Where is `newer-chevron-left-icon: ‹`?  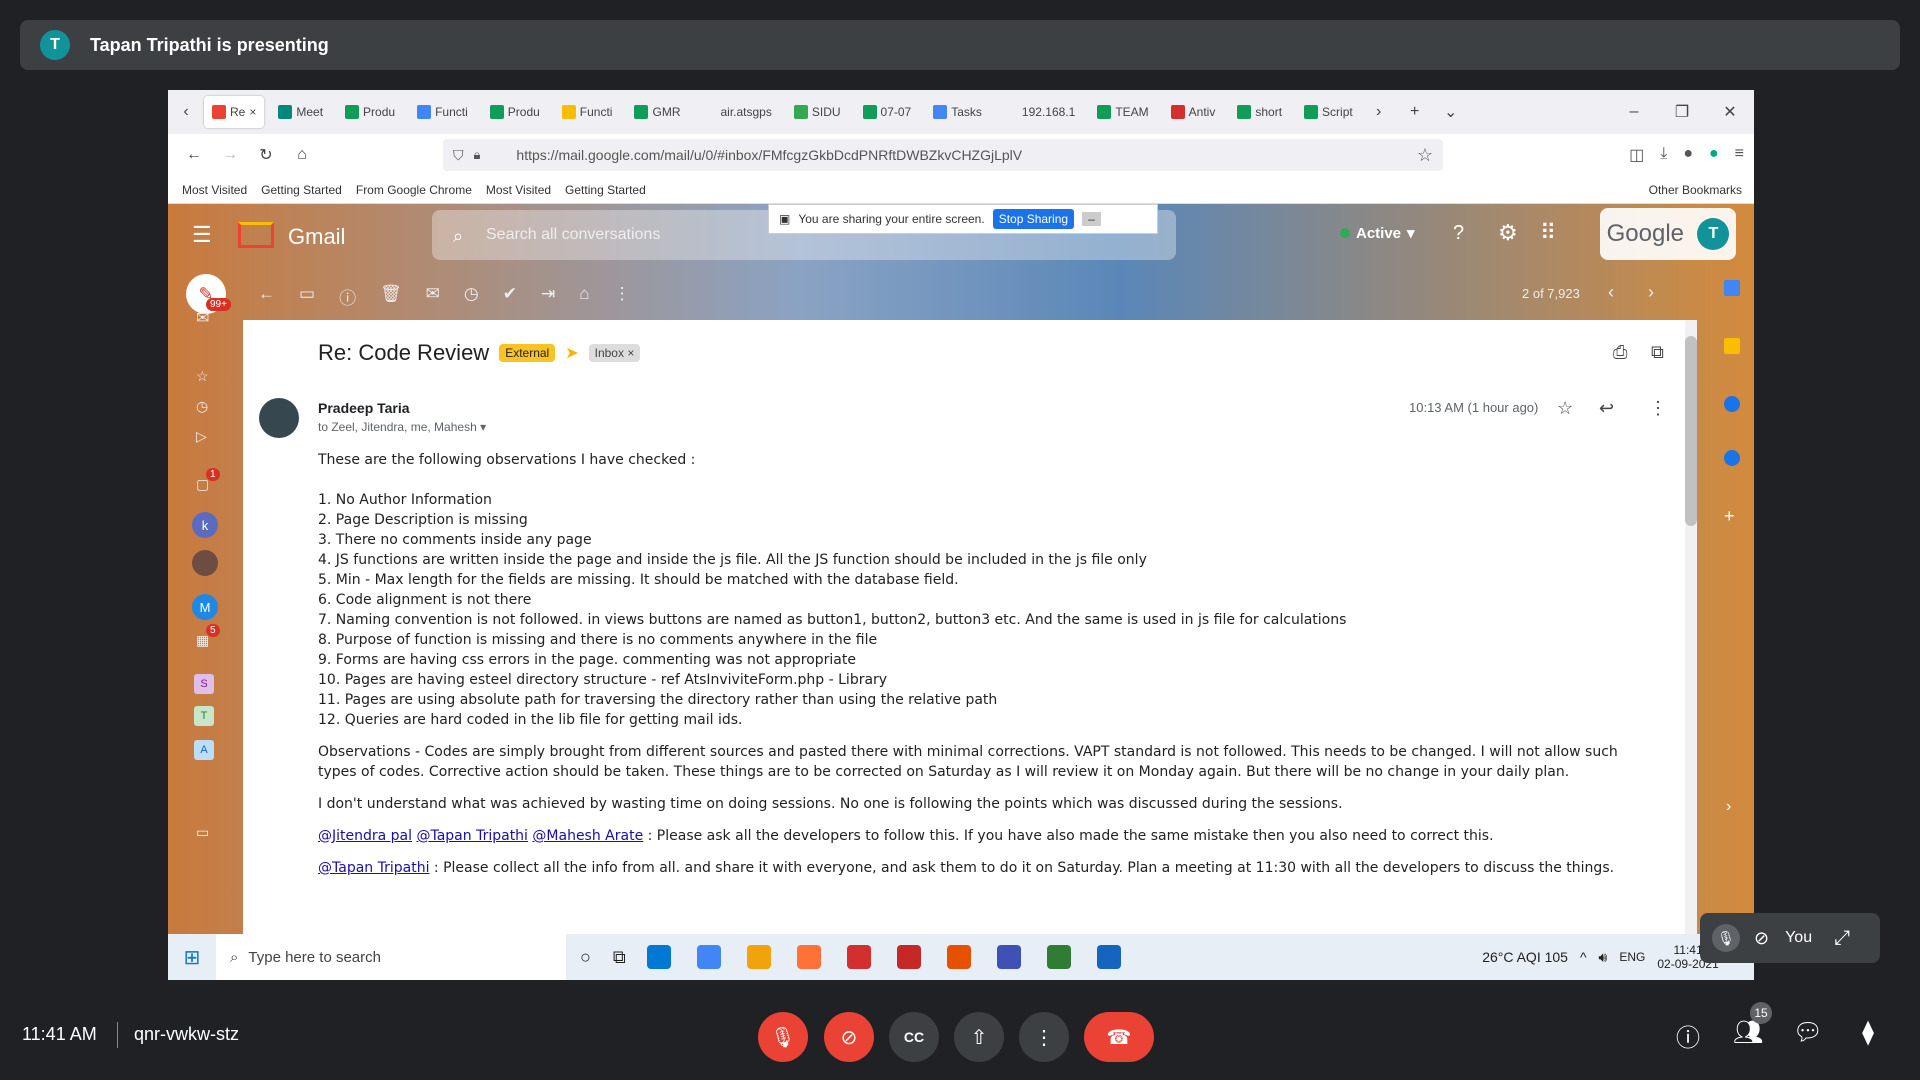
newer-chevron-left-icon: ‹ is located at coordinates (1611, 292).